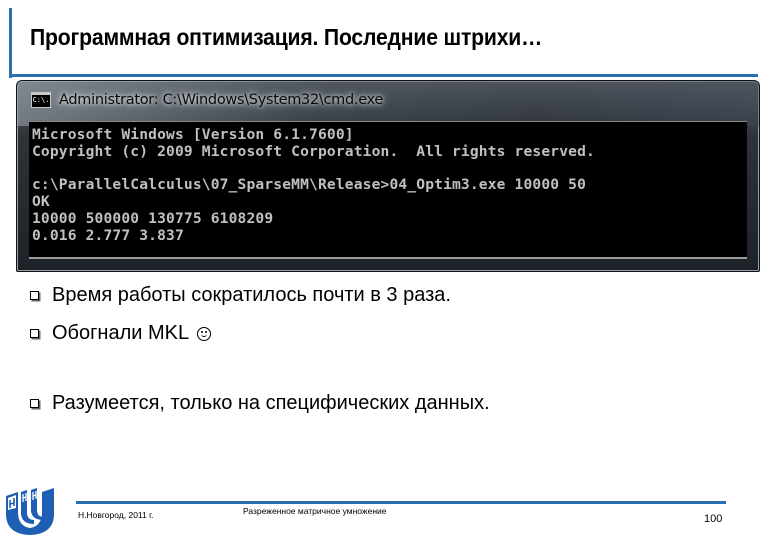 This screenshot has width=780, height=540. What do you see at coordinates (251, 295) in the screenshot?
I see `bullet-text: Время работы сократилось почти в 3 раза.` at bounding box center [251, 295].